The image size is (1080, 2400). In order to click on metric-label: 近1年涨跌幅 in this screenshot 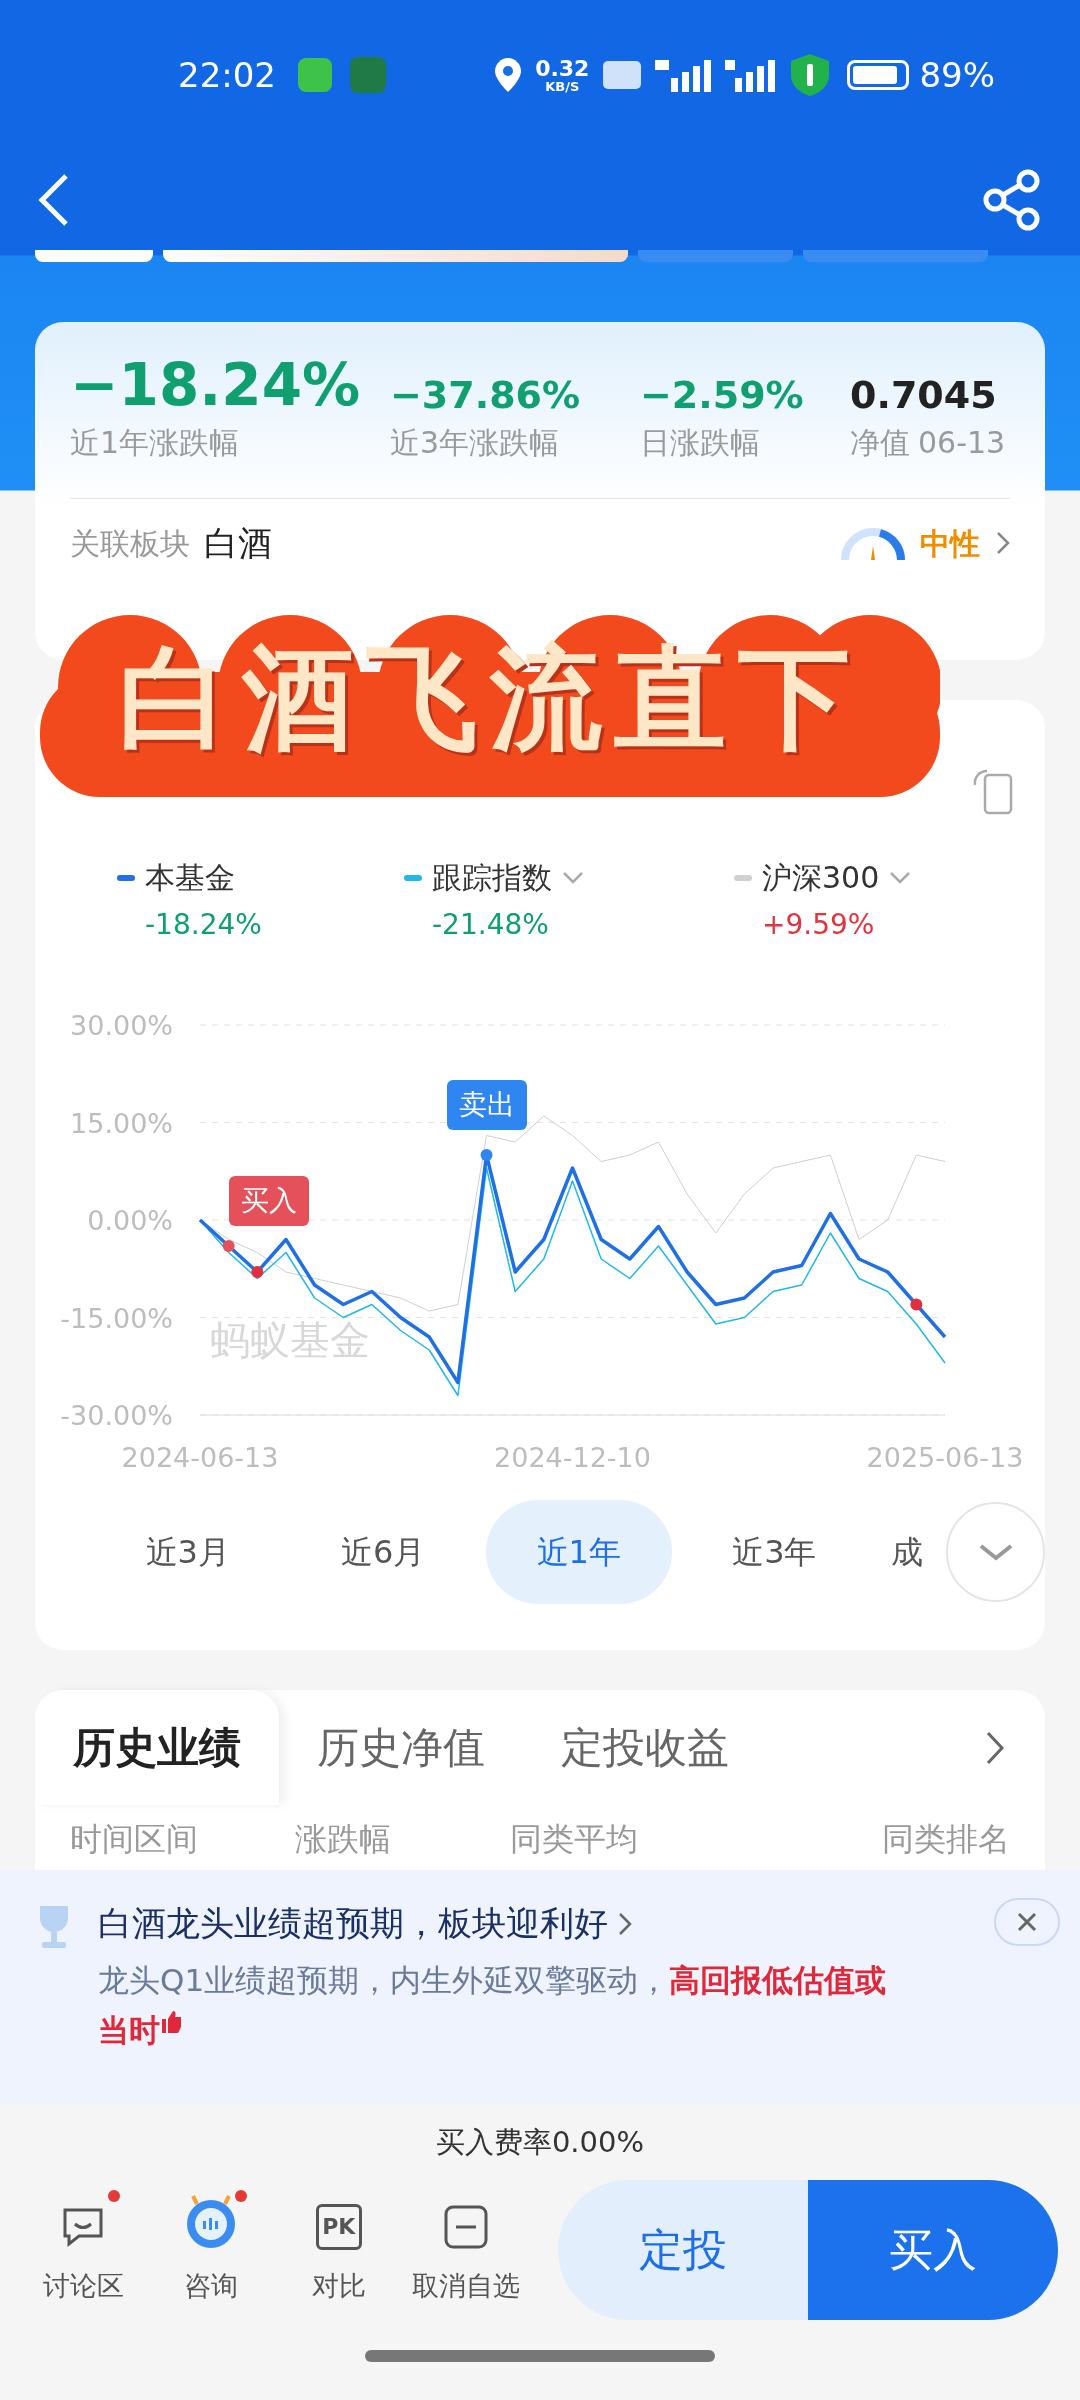, I will do `click(155, 443)`.